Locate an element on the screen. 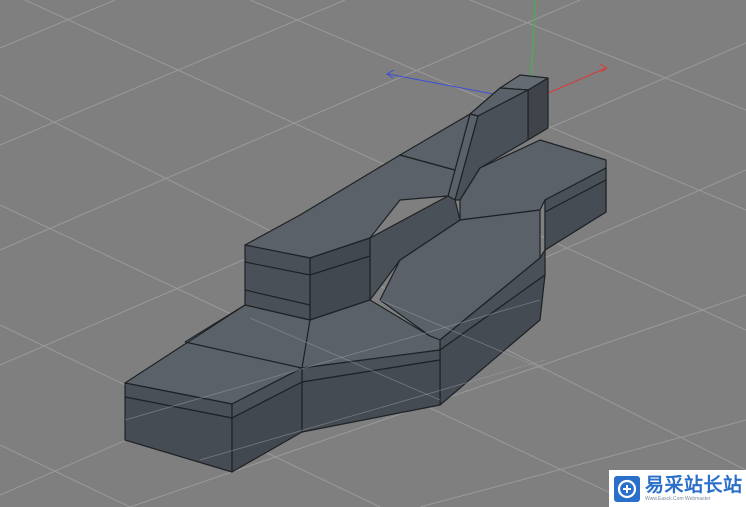 The width and height of the screenshot is (746, 507). easck-logo-icon is located at coordinates (627, 488).